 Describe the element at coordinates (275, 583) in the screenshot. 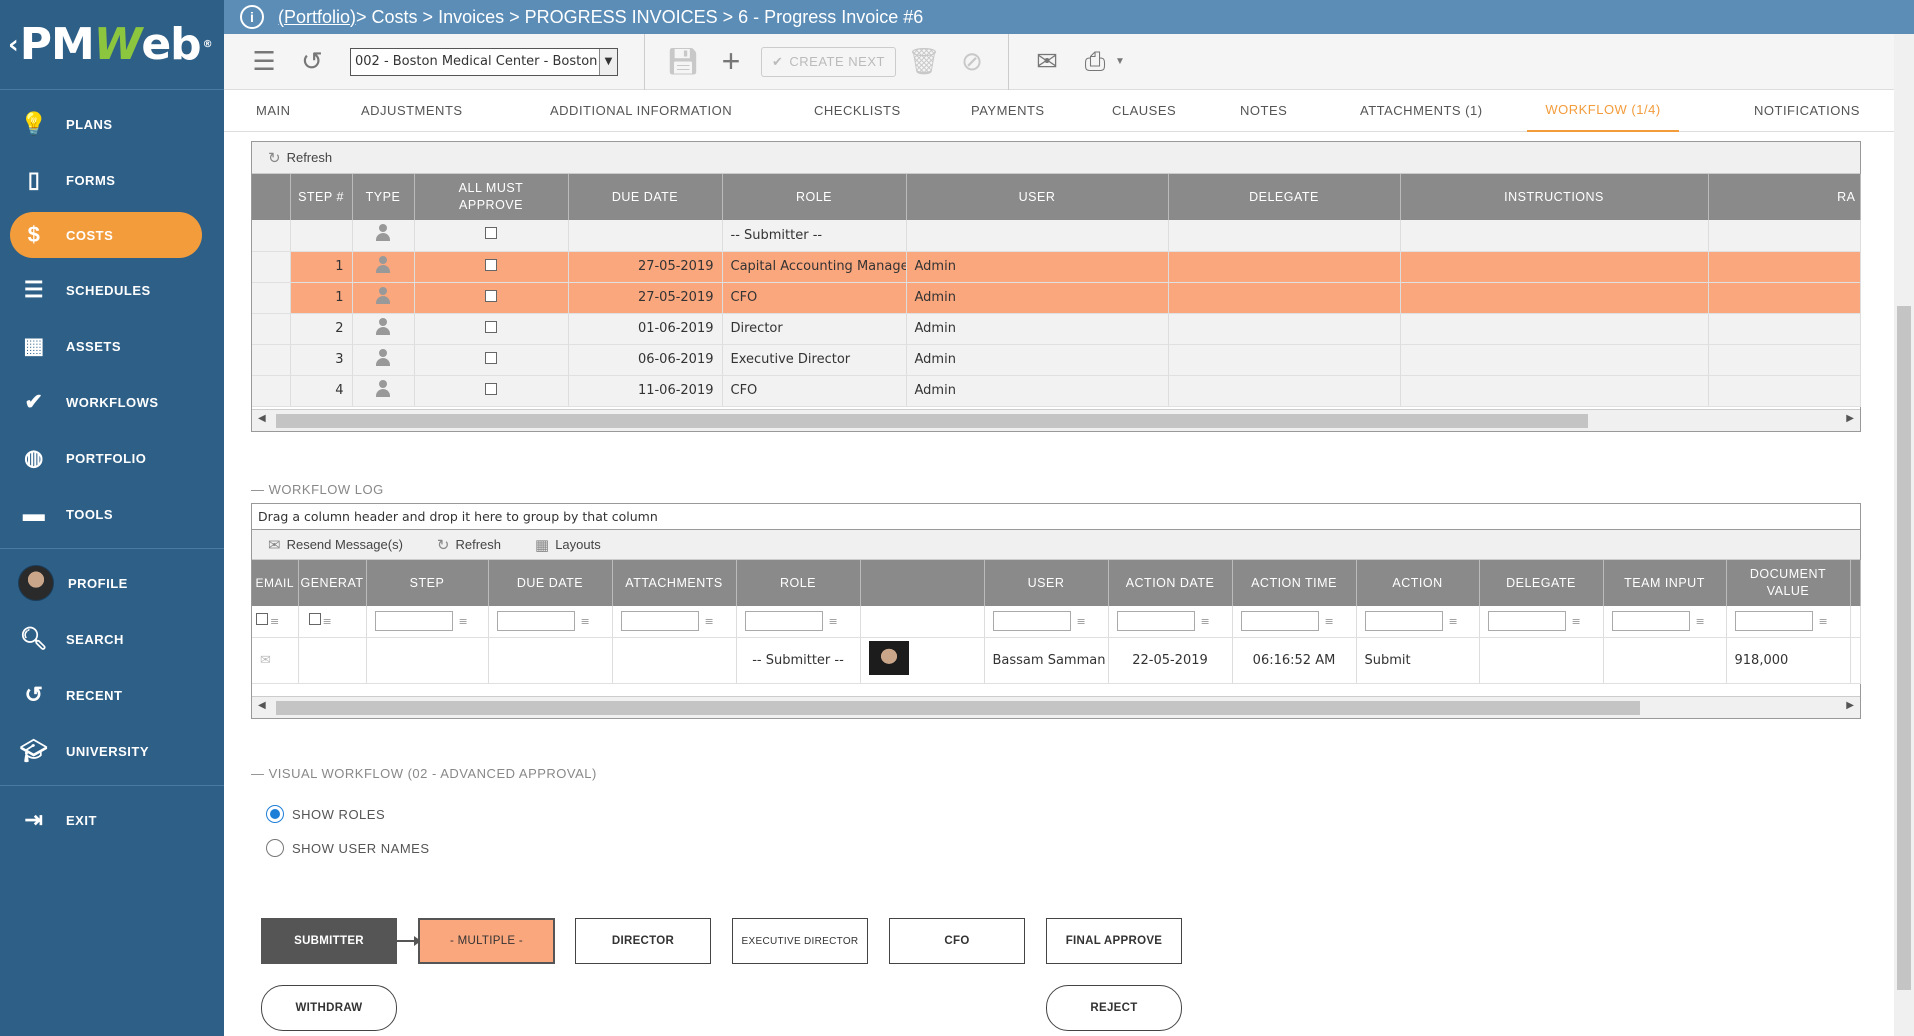

I see `log-col-email: EMAIL` at that location.